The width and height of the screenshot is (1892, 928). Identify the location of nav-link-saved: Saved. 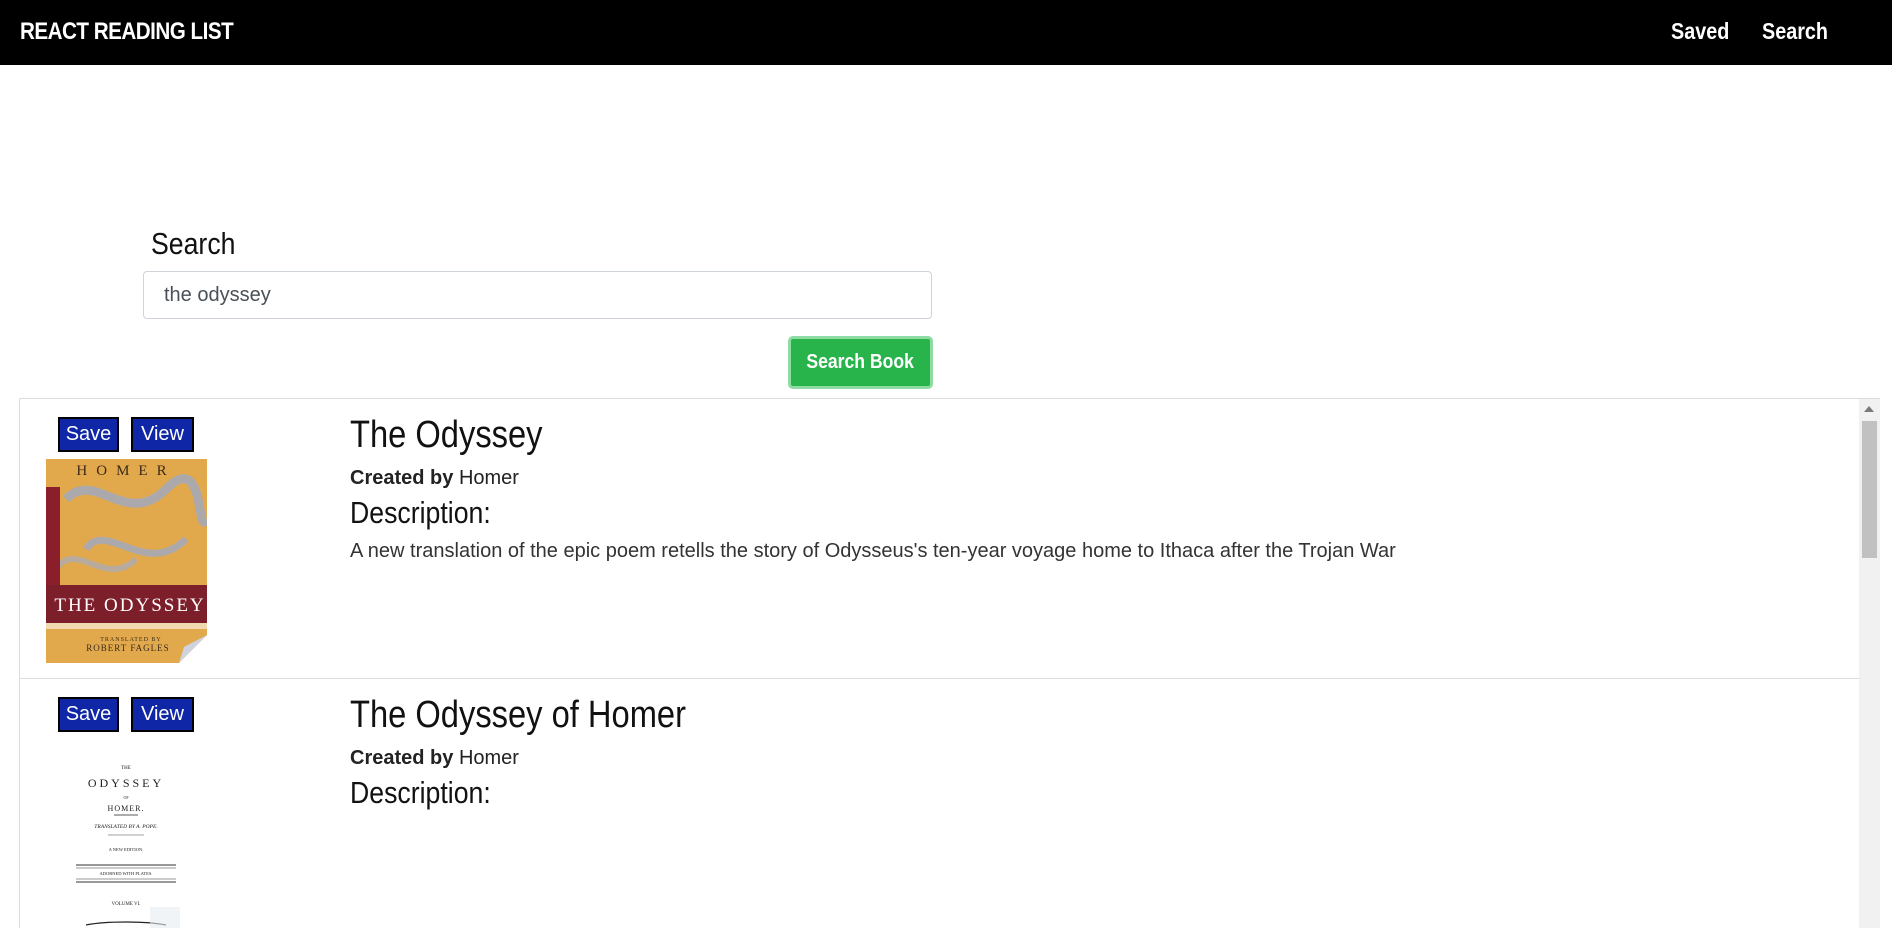
(1700, 31).